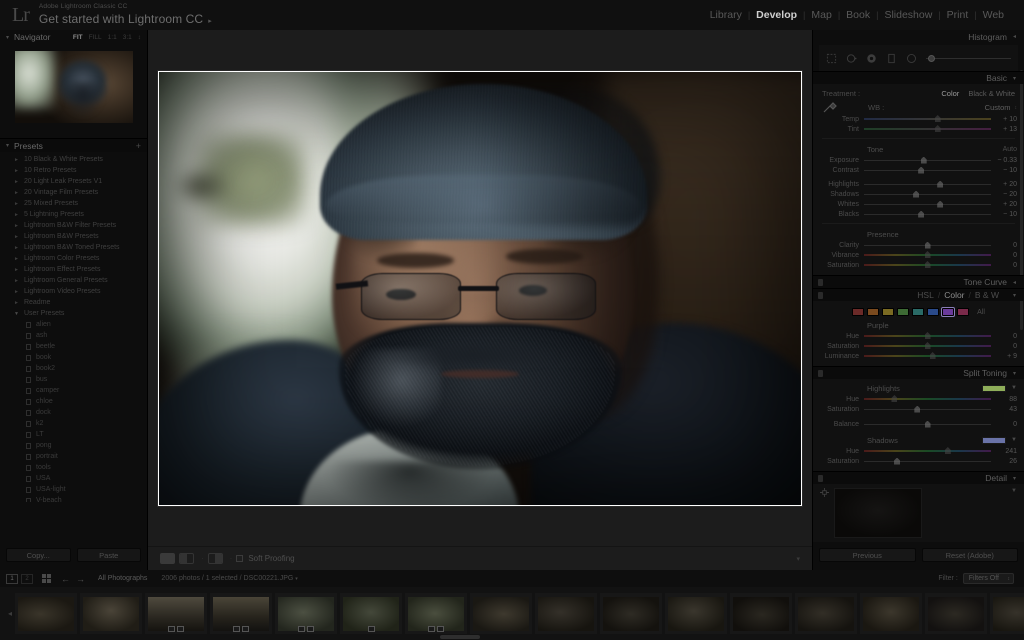 The image size is (1024, 640). I want to click on detail-target-icon, so click(824, 492).